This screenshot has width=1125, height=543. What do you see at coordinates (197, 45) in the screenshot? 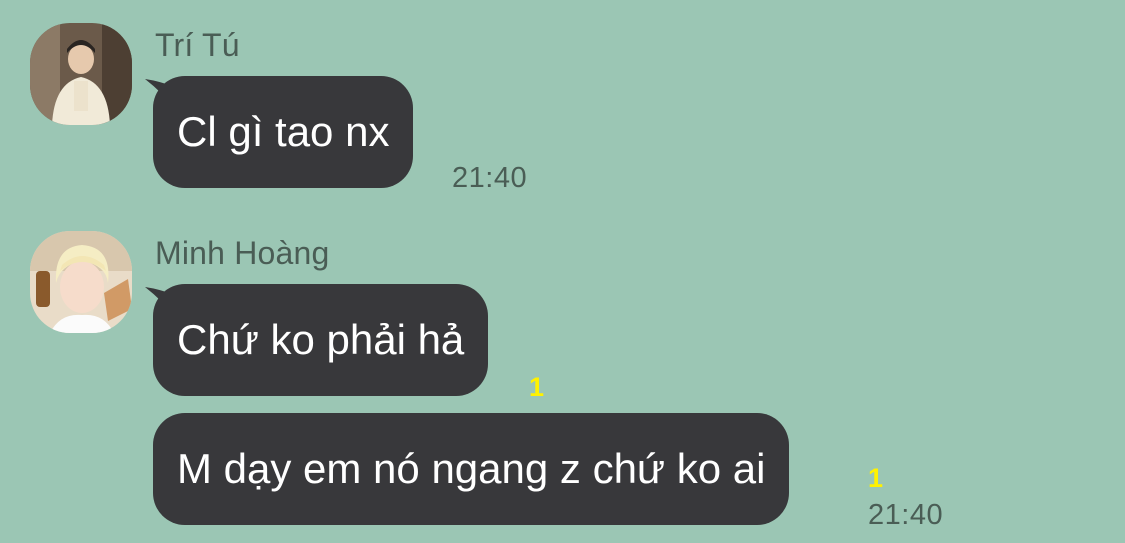
I see `sender-name: Trí Tú` at bounding box center [197, 45].